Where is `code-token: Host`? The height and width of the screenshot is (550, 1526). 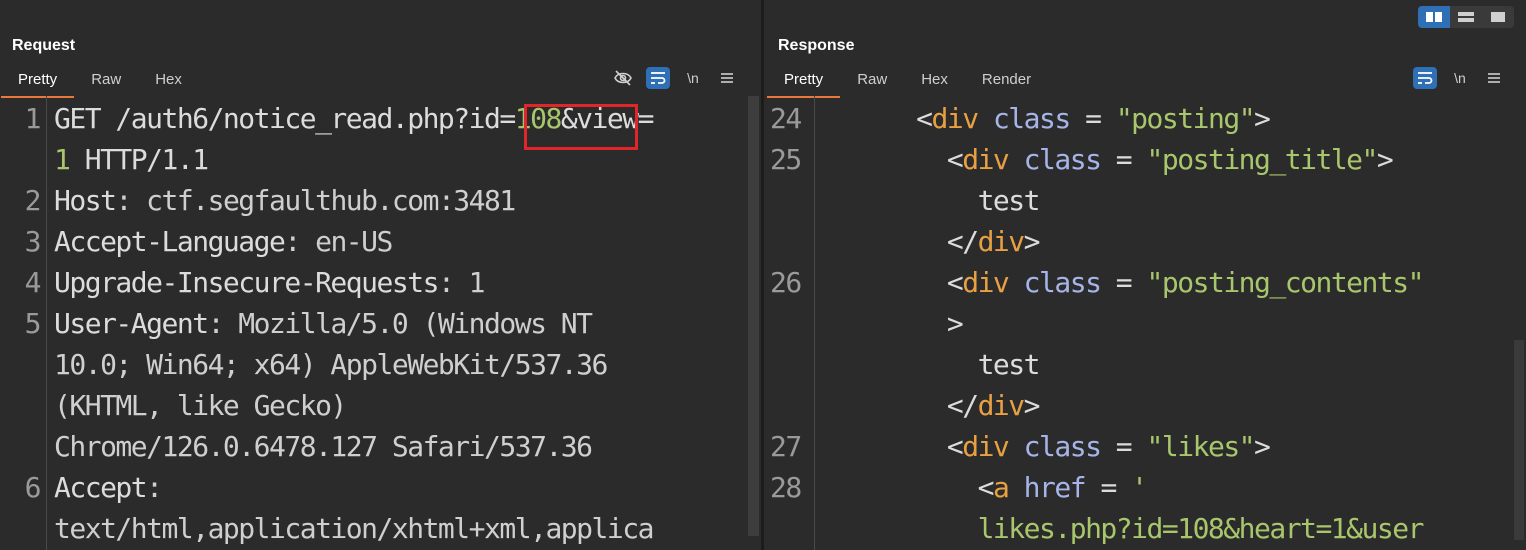 code-token: Host is located at coordinates (85, 200).